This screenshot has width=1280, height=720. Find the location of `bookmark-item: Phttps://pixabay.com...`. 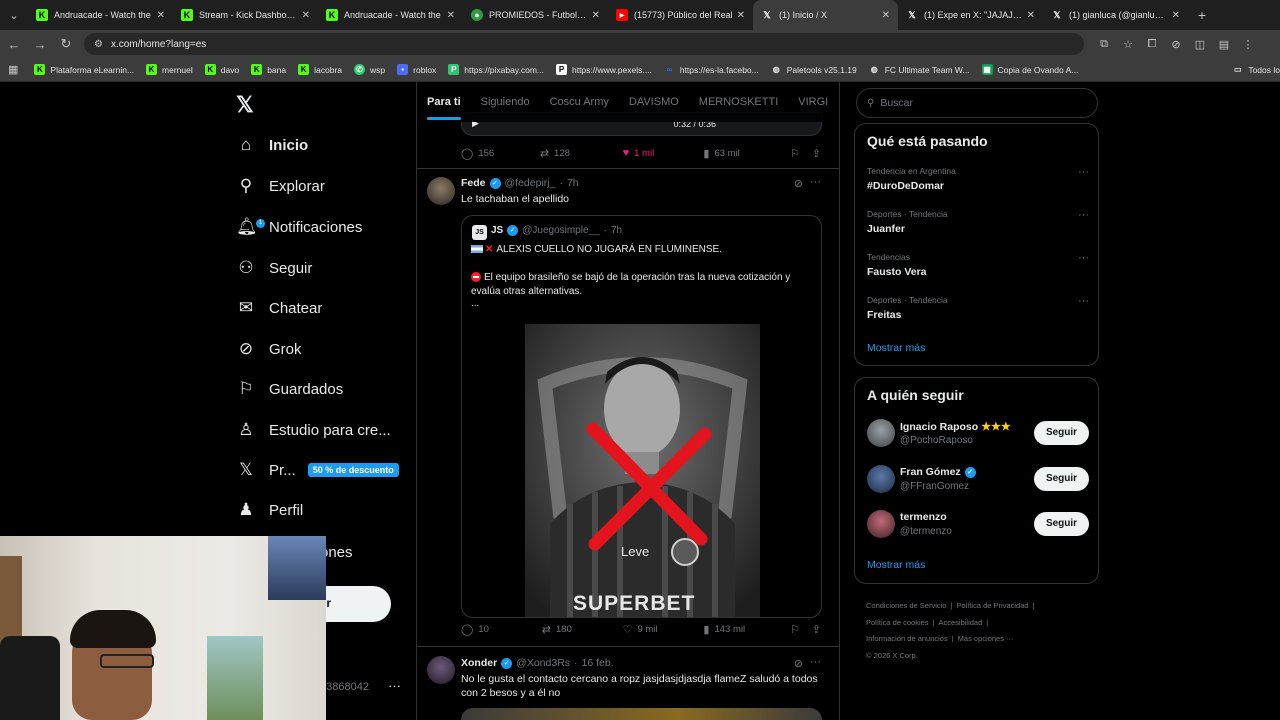

bookmark-item: Phttps://pixabay.com... is located at coordinates (496, 69).